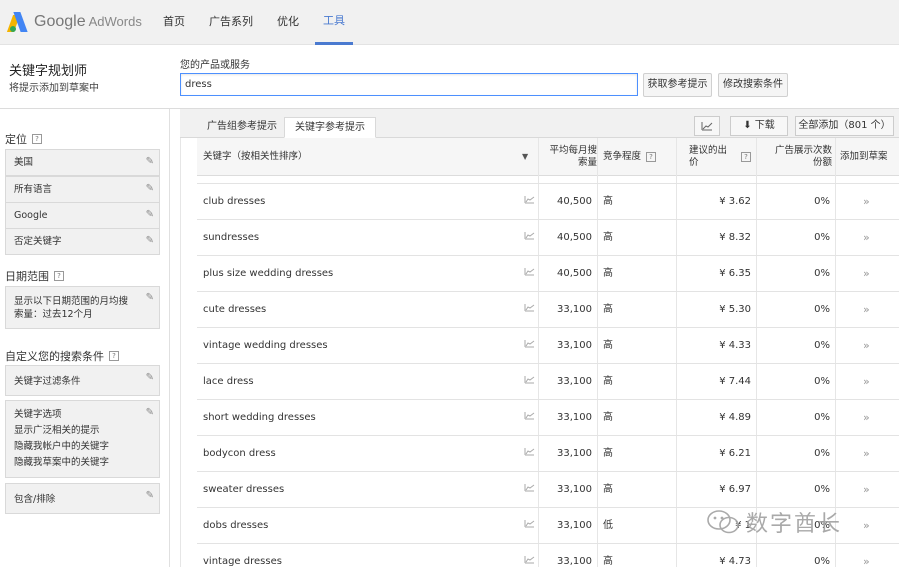  Describe the element at coordinates (234, 202) in the screenshot. I see `keyword-cell: club dresses` at that location.